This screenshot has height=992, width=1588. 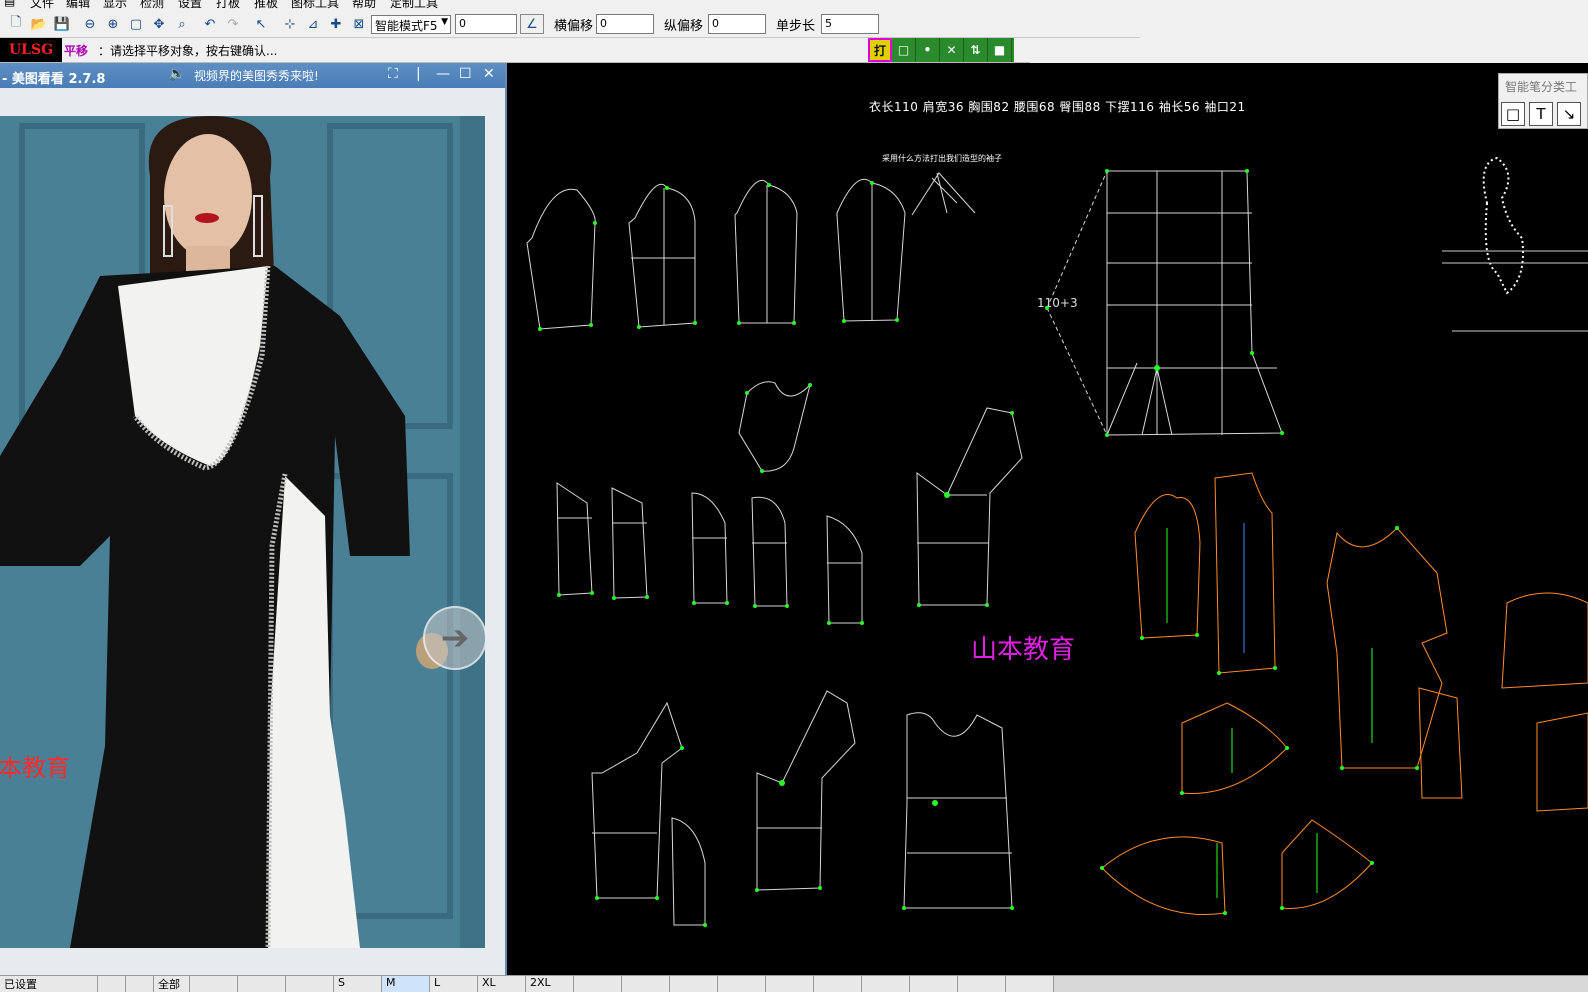 What do you see at coordinates (532, 24) in the screenshot?
I see `angle-tool-icon: ∠` at bounding box center [532, 24].